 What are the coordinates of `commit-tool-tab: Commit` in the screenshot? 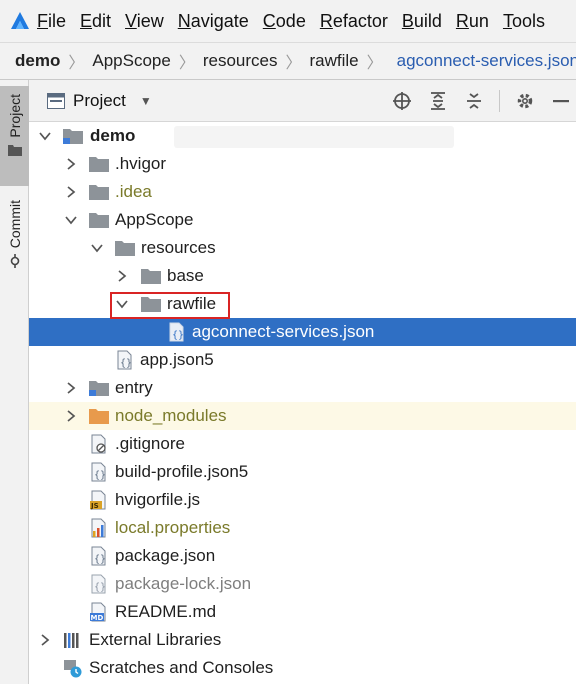 It's located at (14, 241).